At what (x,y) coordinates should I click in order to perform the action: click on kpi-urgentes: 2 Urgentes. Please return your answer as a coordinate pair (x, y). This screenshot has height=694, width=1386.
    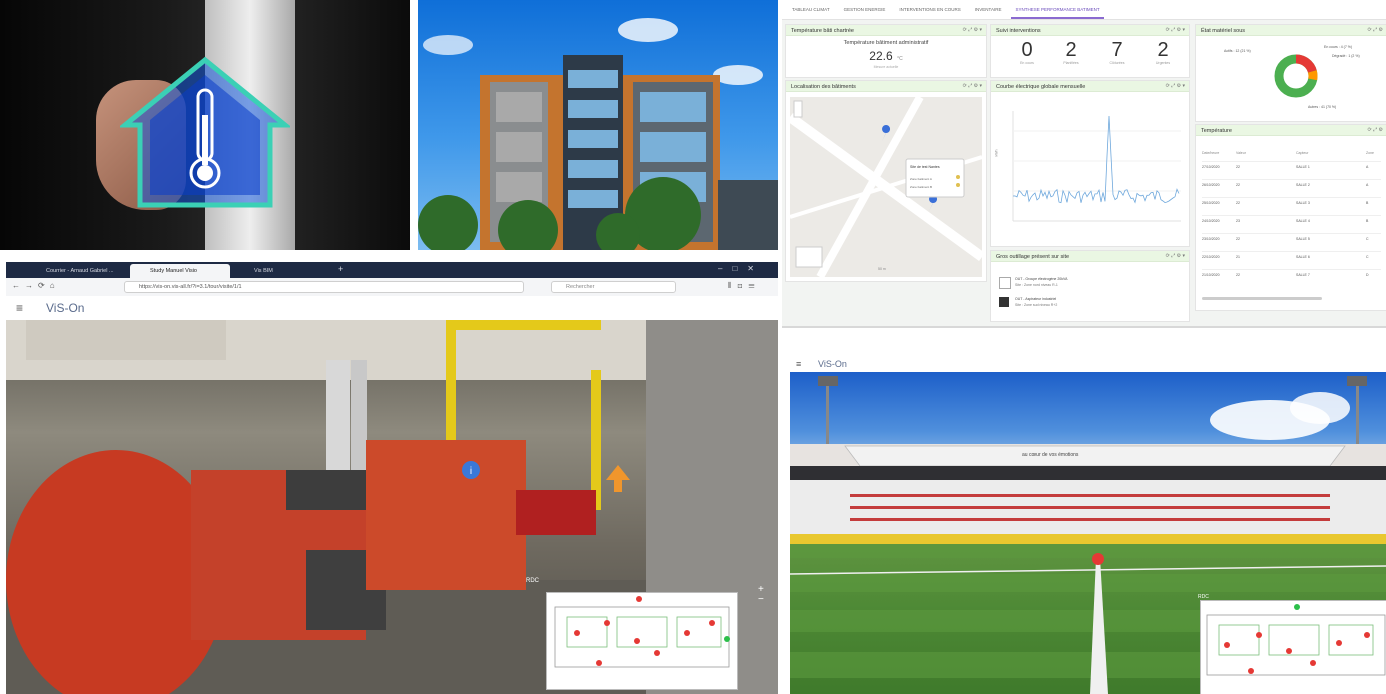
    Looking at the image, I should click on (1163, 52).